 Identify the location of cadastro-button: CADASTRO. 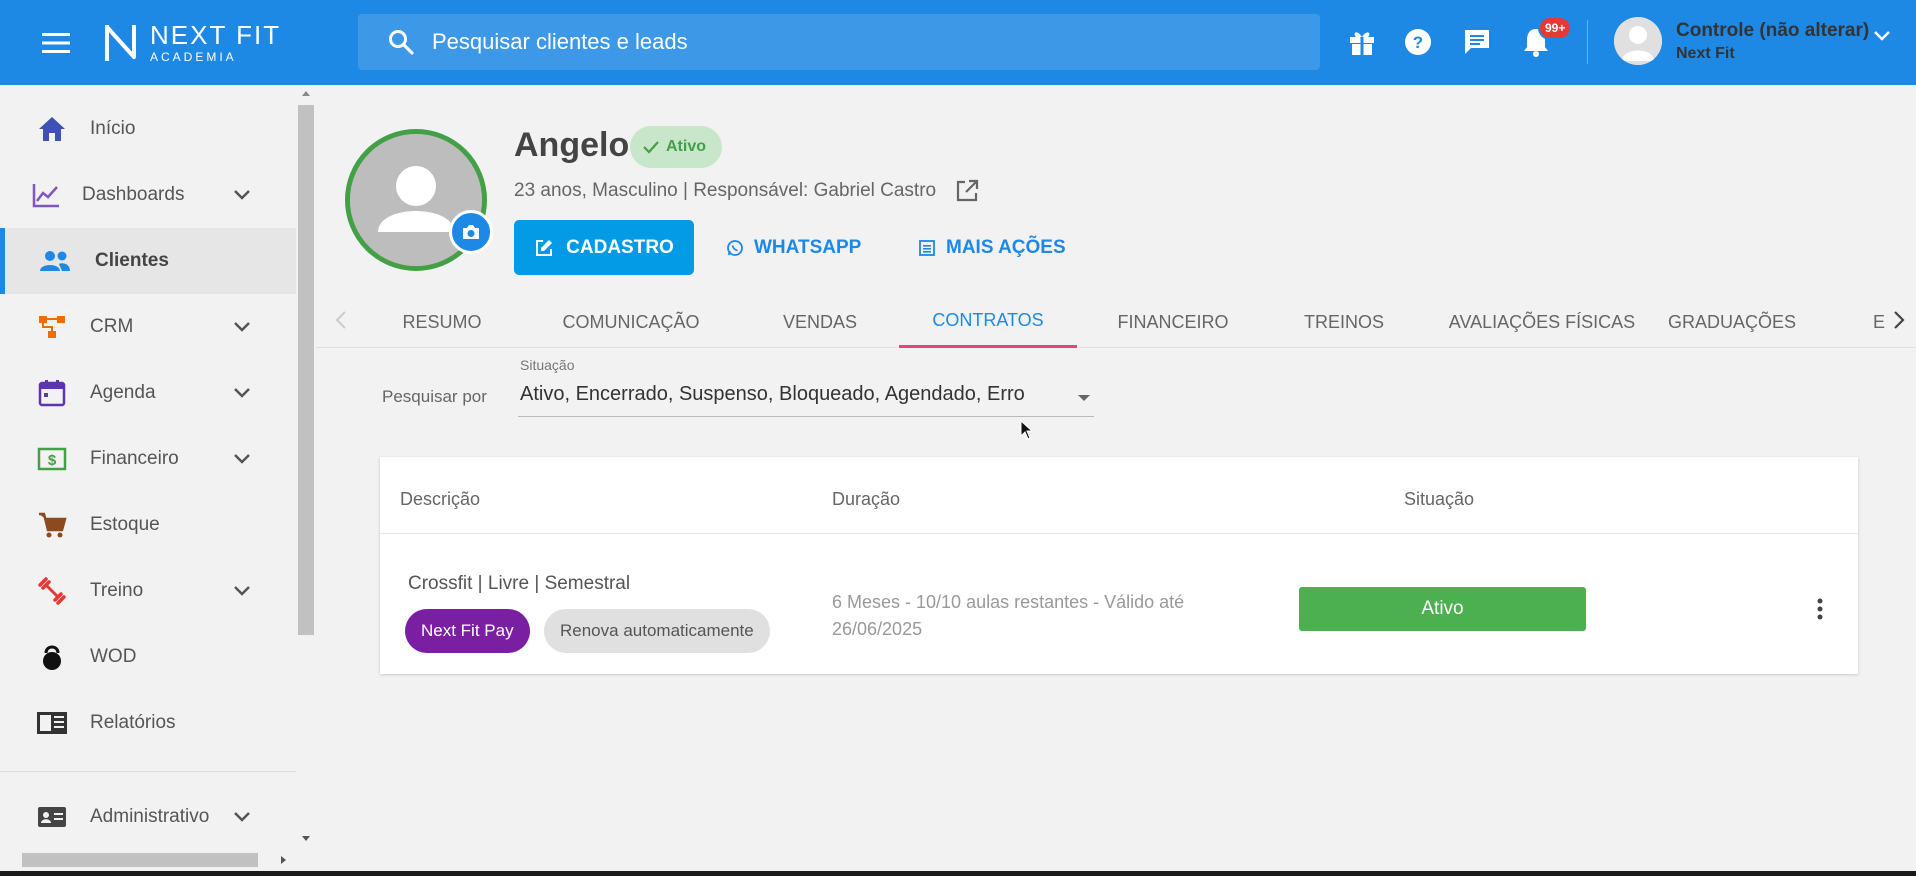
(604, 247).